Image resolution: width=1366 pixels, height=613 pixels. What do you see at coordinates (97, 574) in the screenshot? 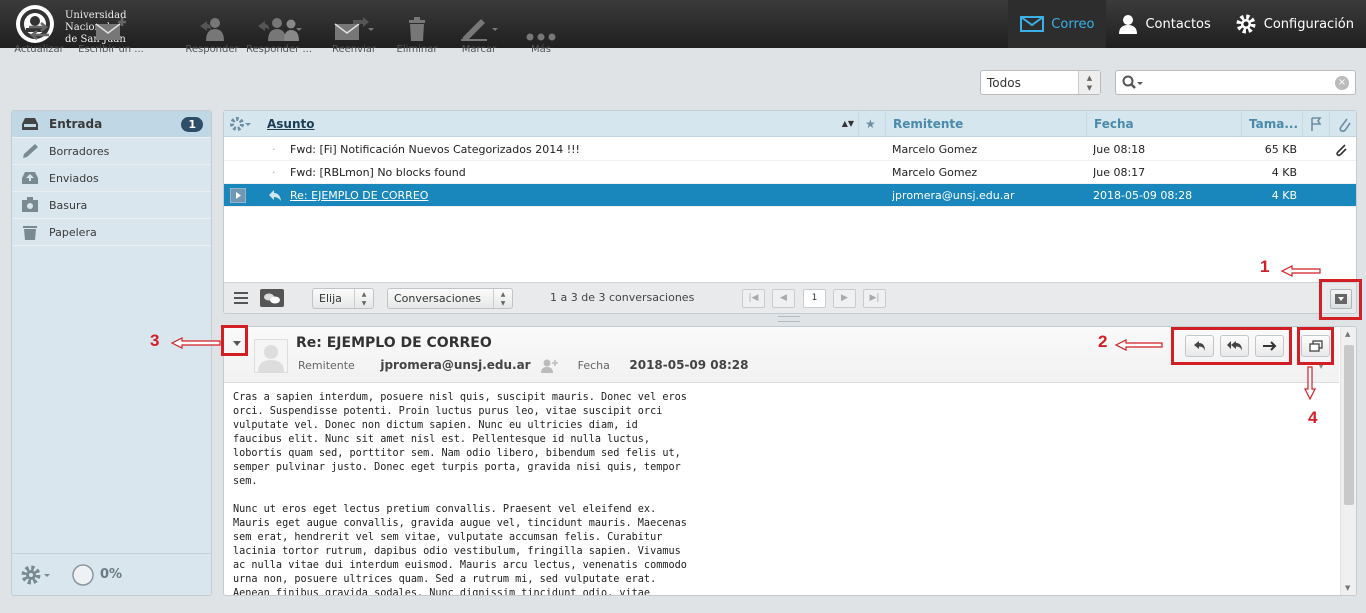
I see `quota-indicator: 0%` at bounding box center [97, 574].